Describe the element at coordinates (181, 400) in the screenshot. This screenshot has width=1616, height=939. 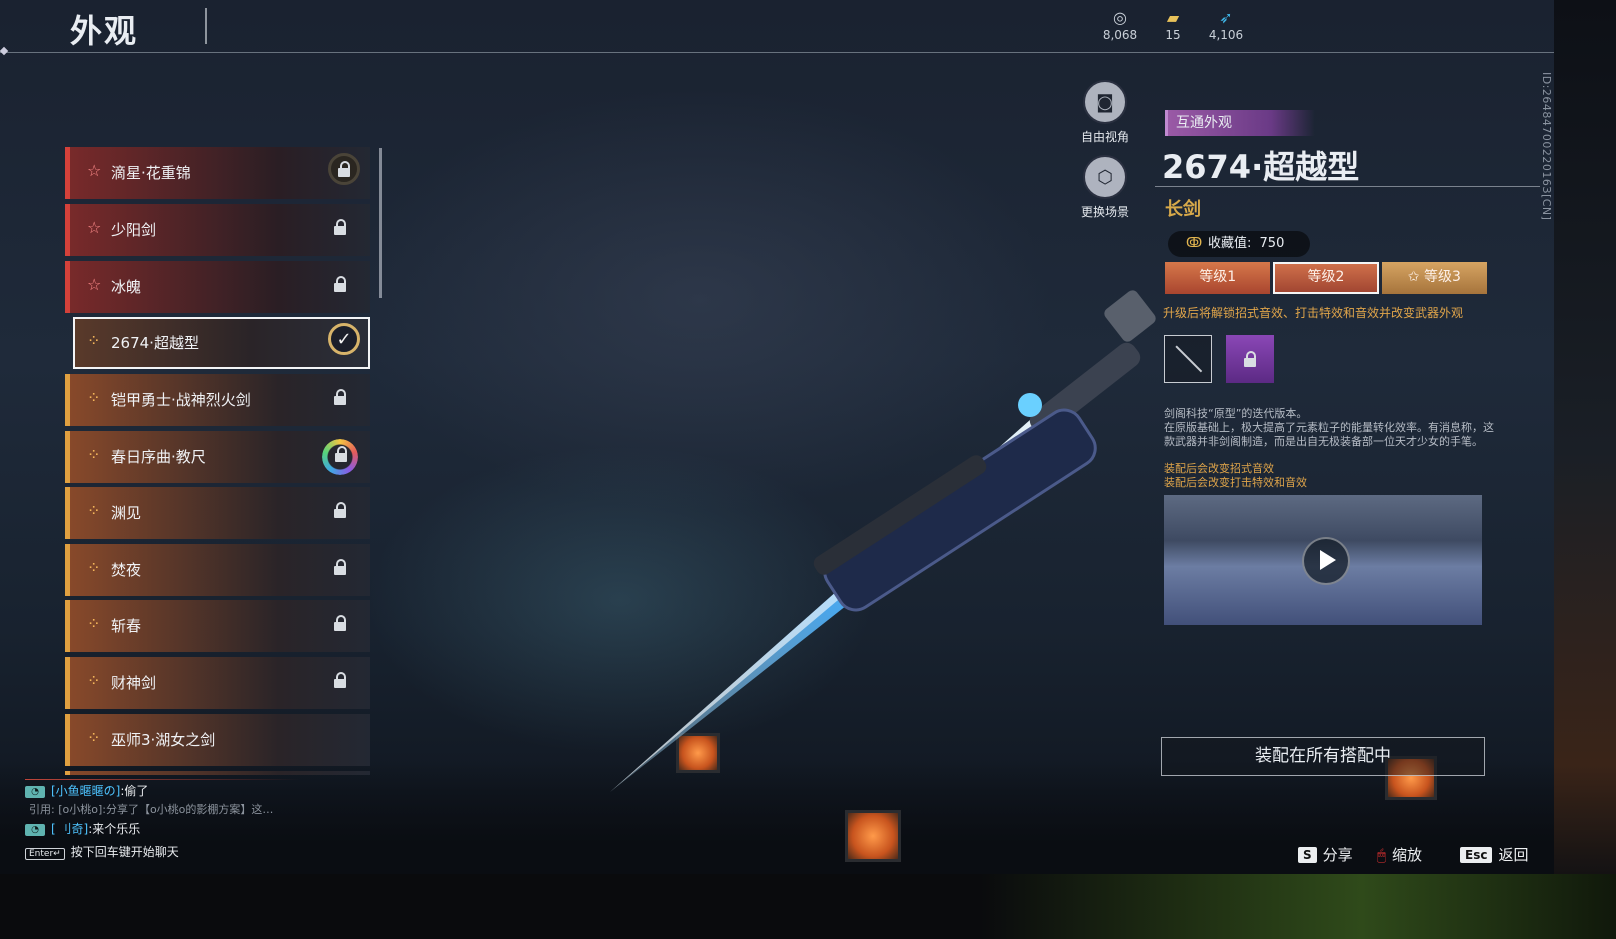
I see `skin-name: 铠甲勇士·战神烈火剑` at that location.